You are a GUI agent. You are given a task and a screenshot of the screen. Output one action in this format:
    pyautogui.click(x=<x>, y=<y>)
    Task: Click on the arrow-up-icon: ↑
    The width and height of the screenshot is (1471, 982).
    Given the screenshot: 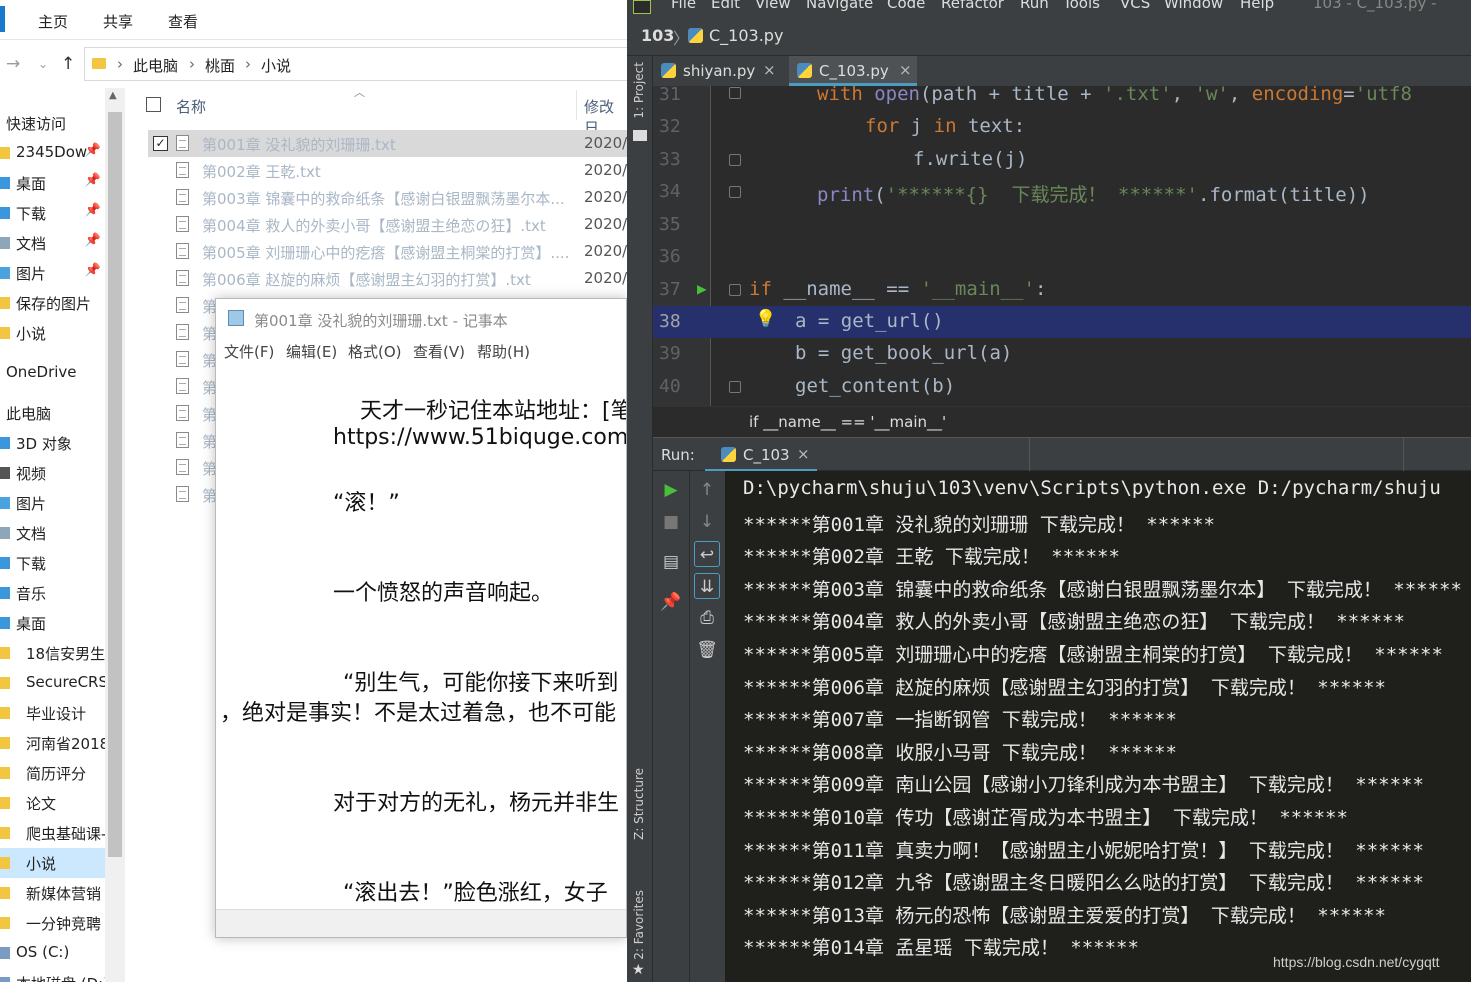 What is the action you would take?
    pyautogui.click(x=707, y=490)
    